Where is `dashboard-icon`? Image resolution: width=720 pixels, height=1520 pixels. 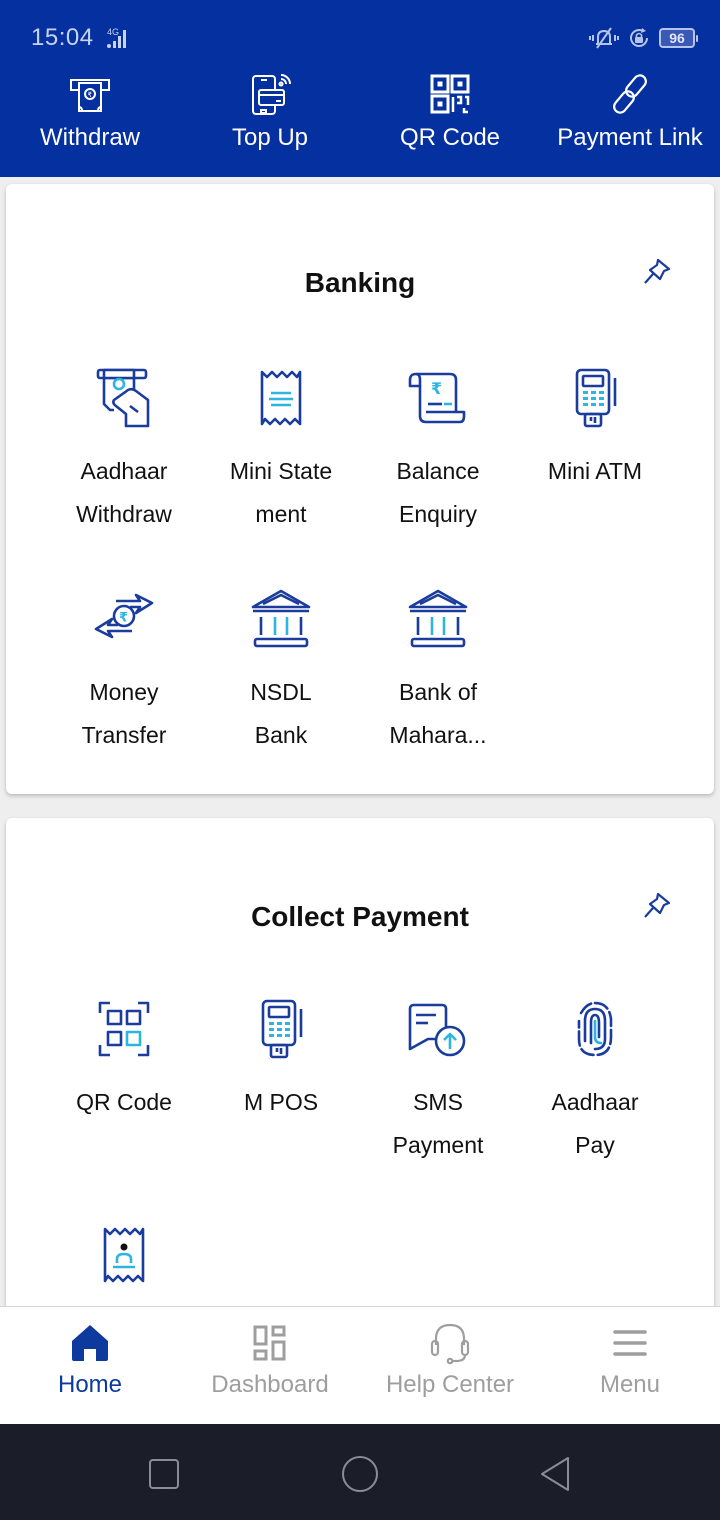 dashboard-icon is located at coordinates (269, 1343).